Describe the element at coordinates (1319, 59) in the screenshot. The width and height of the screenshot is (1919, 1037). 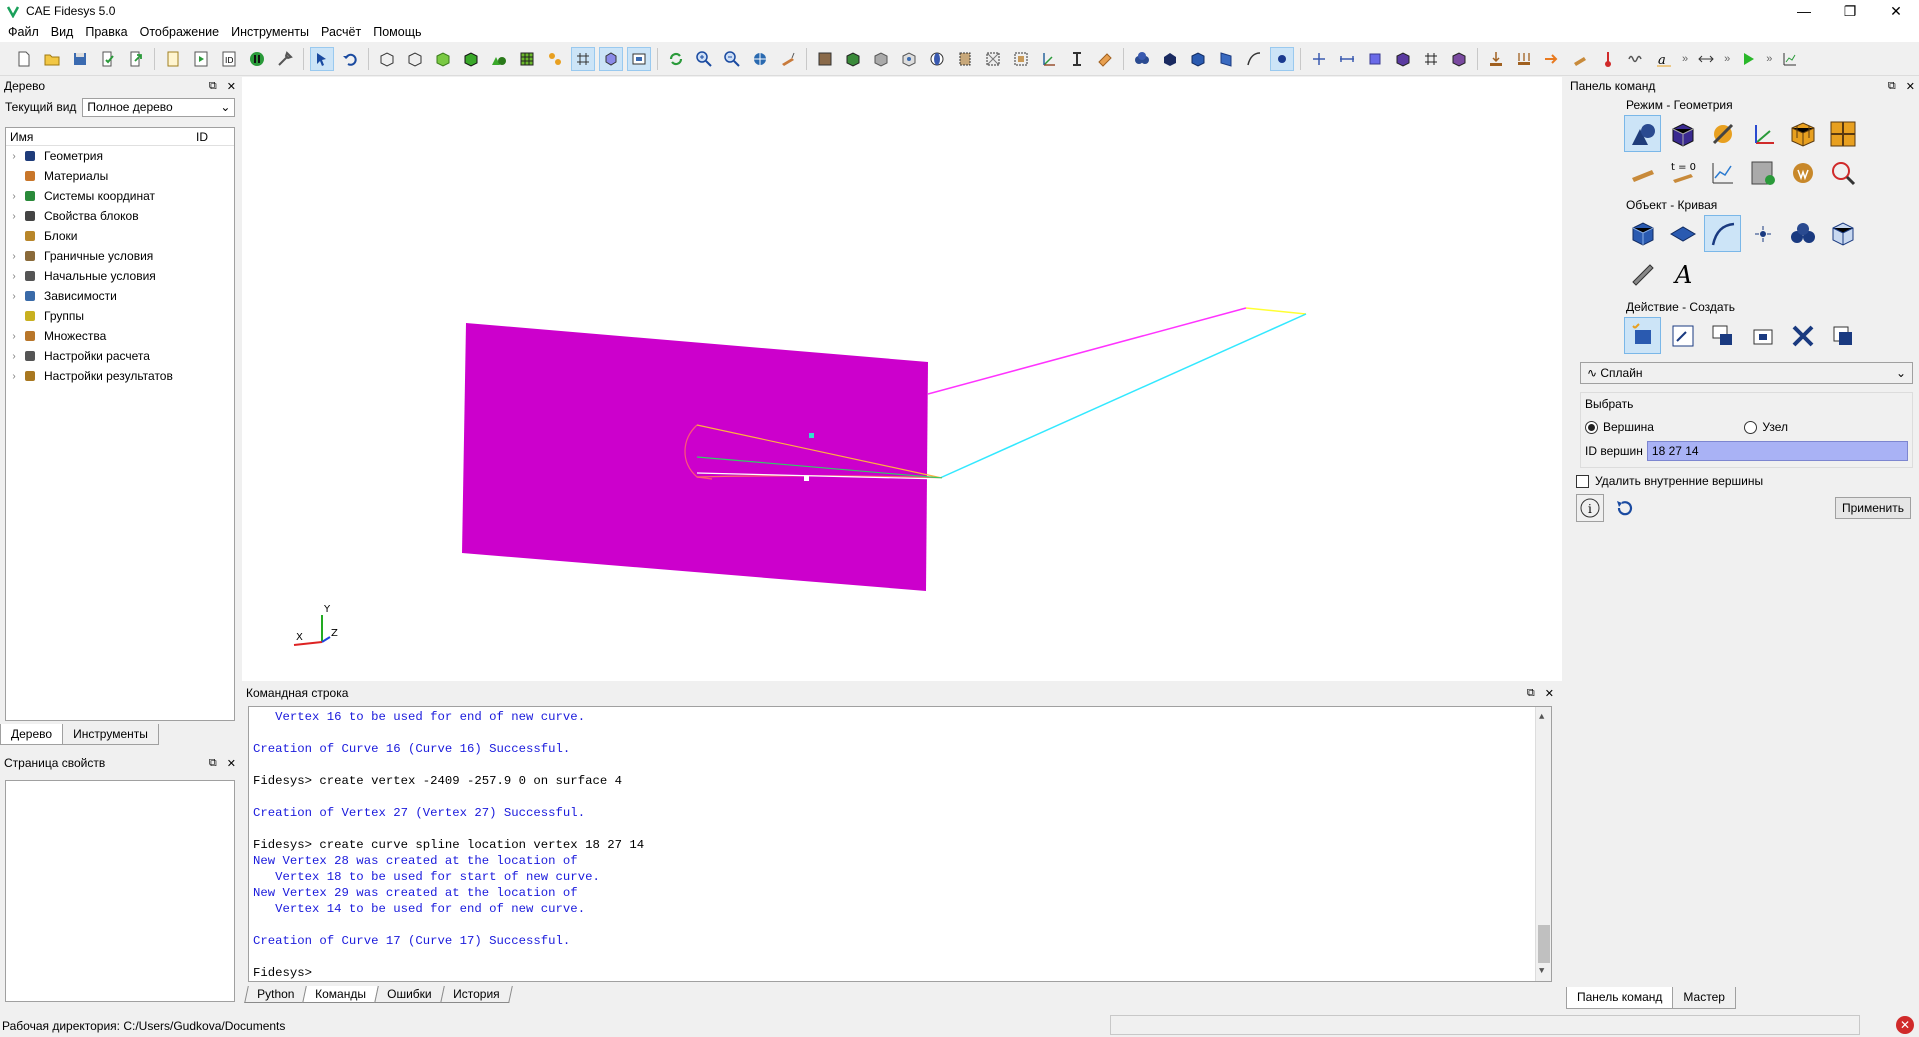
I see `cross-icon` at that location.